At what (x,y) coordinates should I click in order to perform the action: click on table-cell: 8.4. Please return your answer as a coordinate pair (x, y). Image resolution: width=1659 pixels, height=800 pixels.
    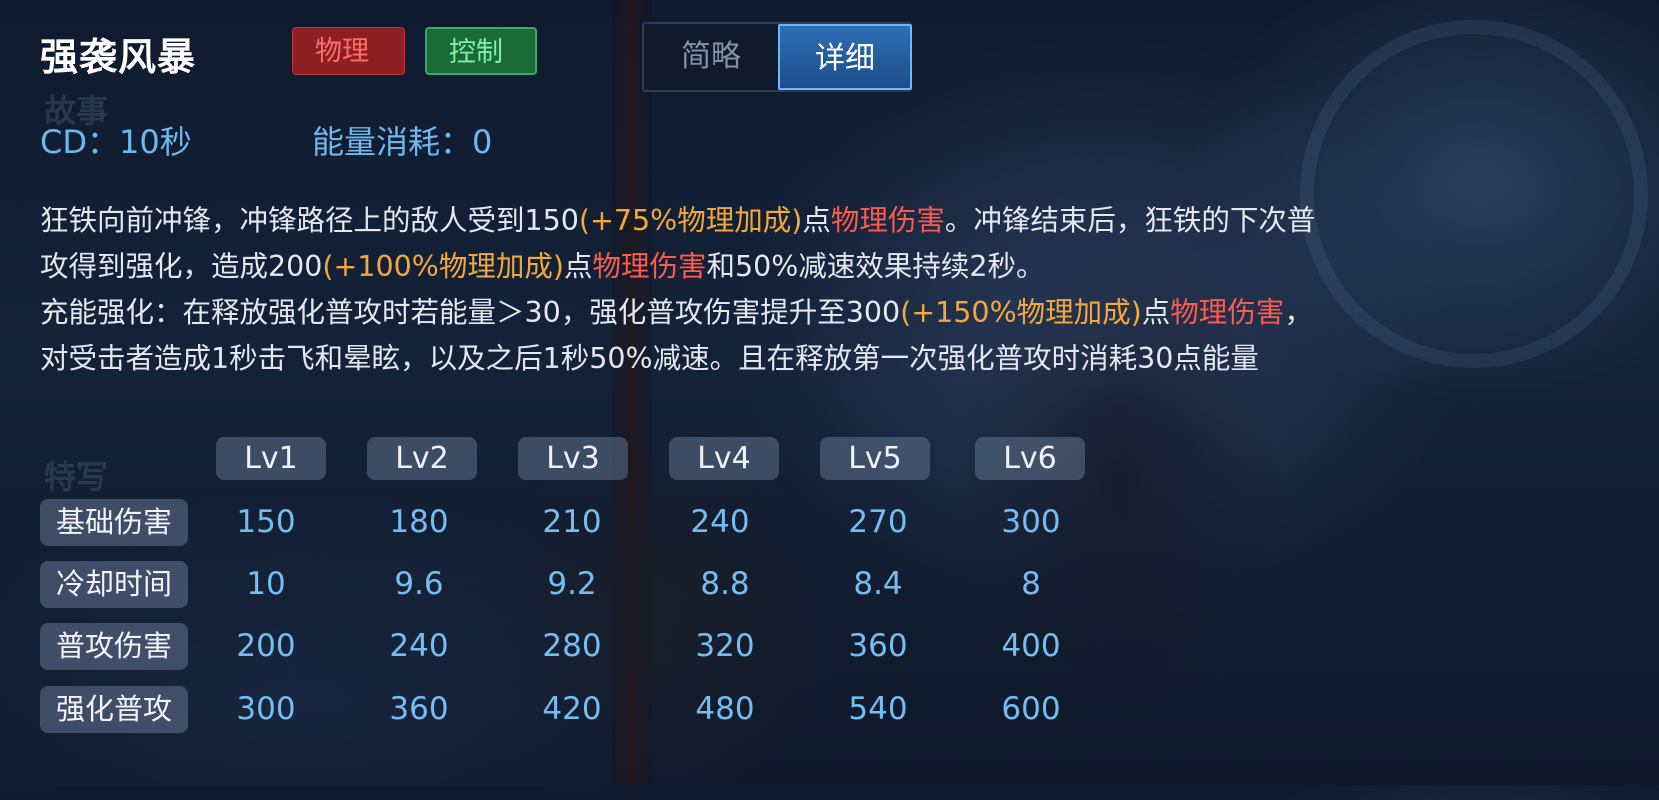
    Looking at the image, I should click on (878, 584).